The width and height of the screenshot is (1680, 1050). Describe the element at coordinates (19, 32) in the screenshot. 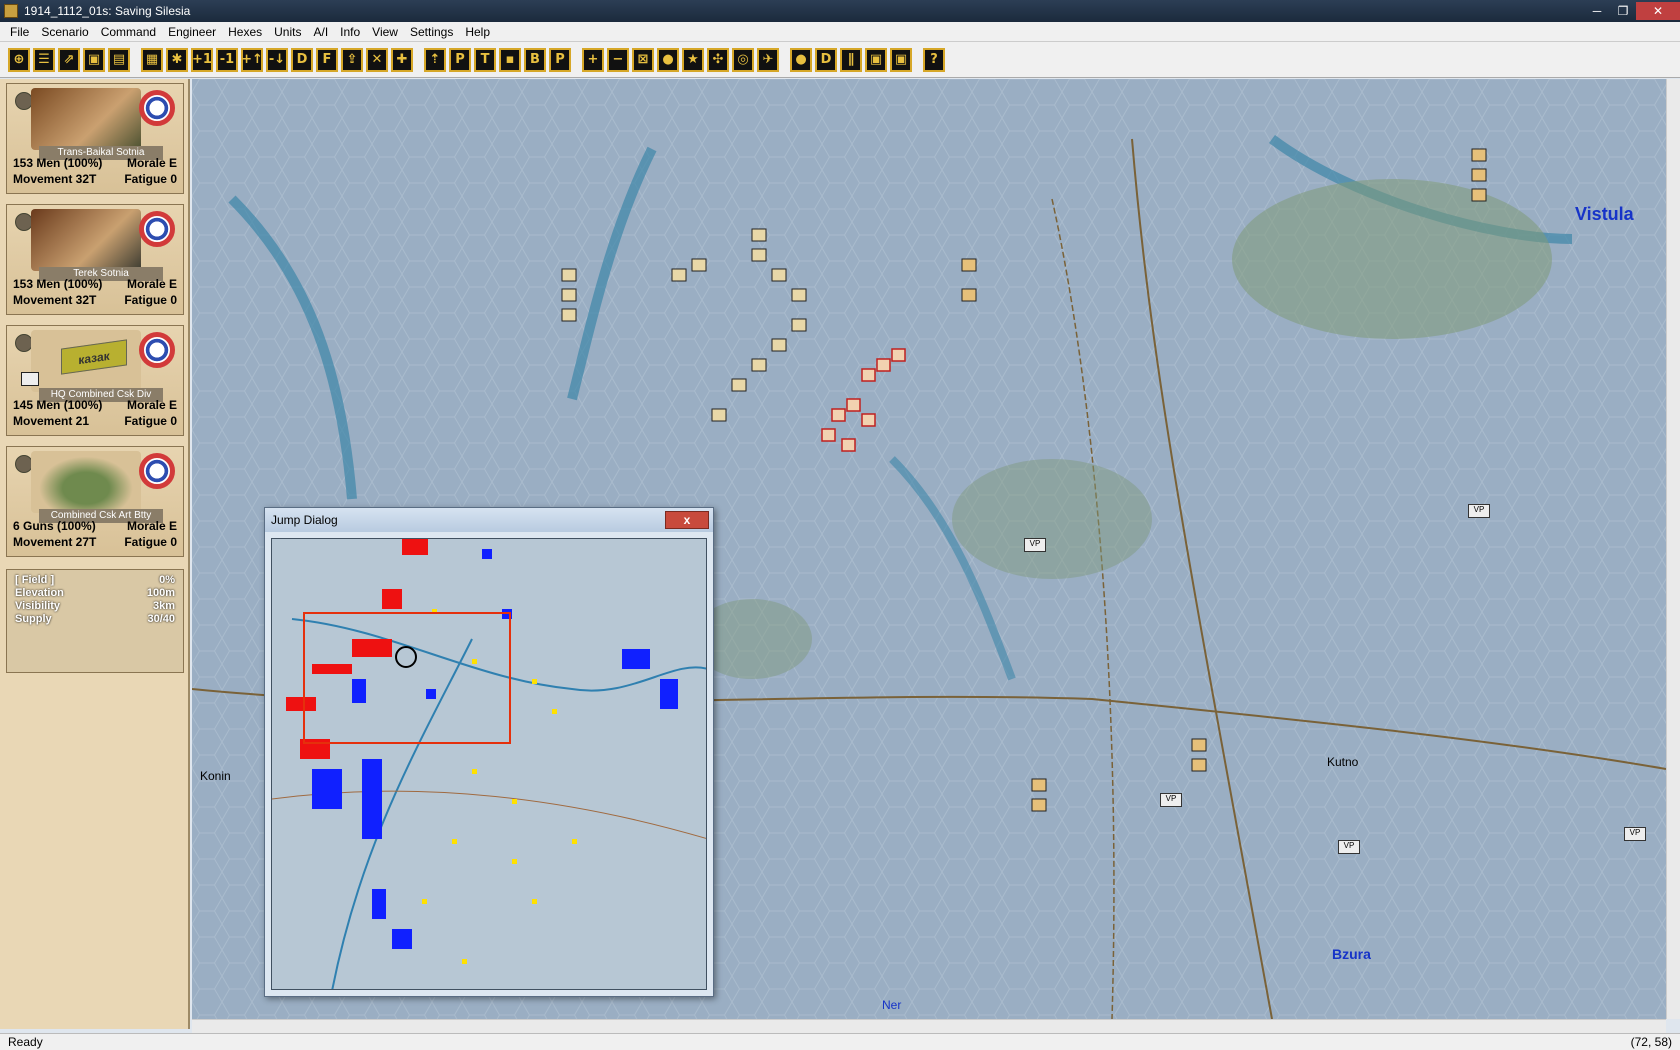

I see `menu-file: File` at that location.